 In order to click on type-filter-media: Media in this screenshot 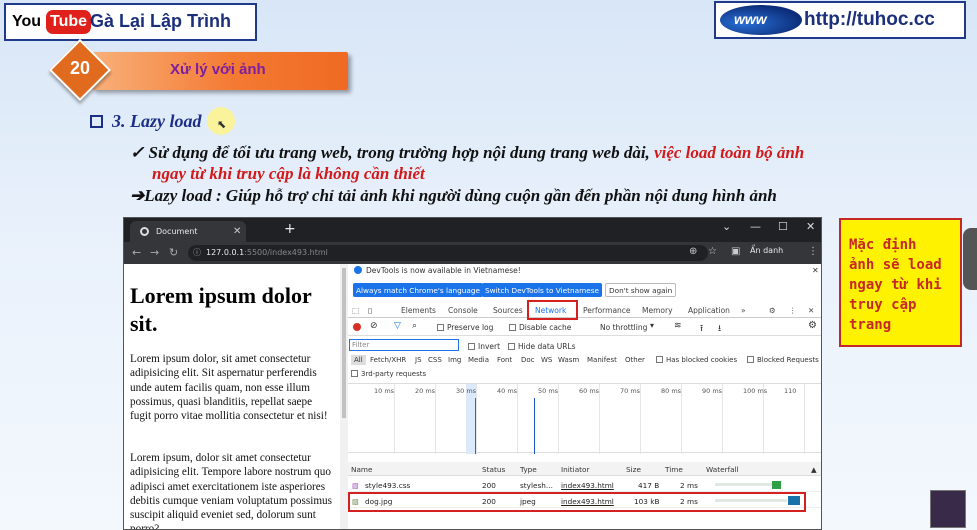, I will do `click(478, 360)`.